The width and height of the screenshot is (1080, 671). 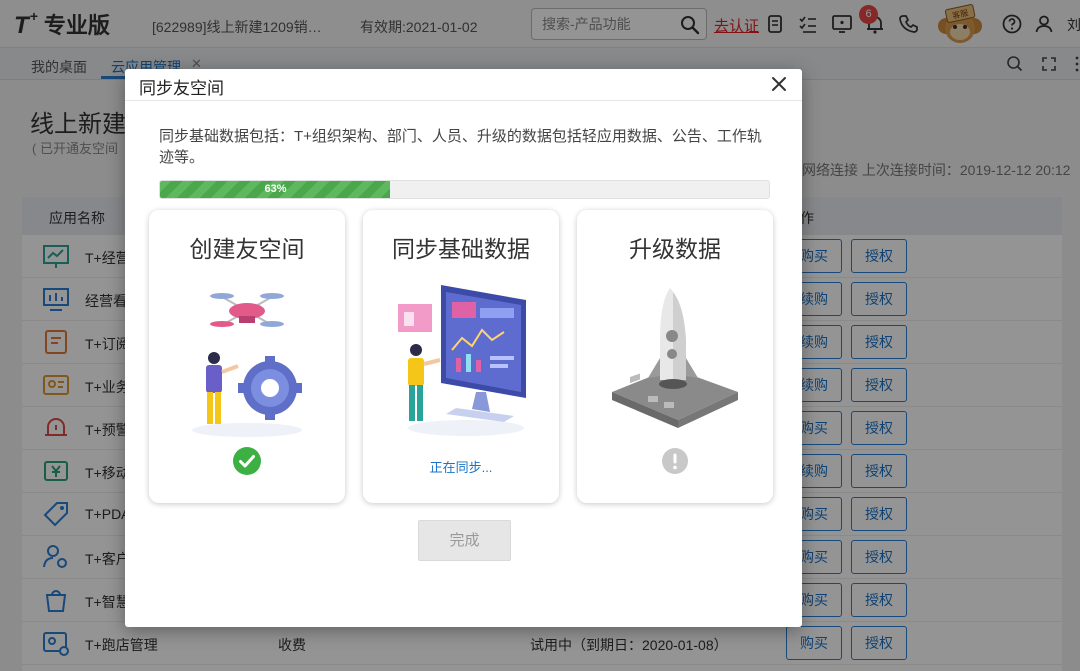 What do you see at coordinates (464, 189) in the screenshot?
I see `sync-progress-bar: 63%` at bounding box center [464, 189].